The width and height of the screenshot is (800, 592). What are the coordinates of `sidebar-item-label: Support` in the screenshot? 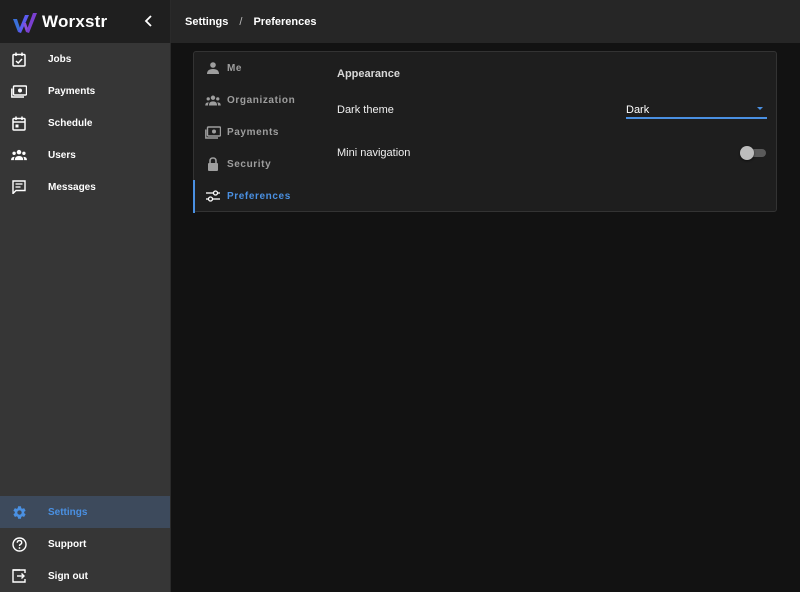 It's located at (67, 544).